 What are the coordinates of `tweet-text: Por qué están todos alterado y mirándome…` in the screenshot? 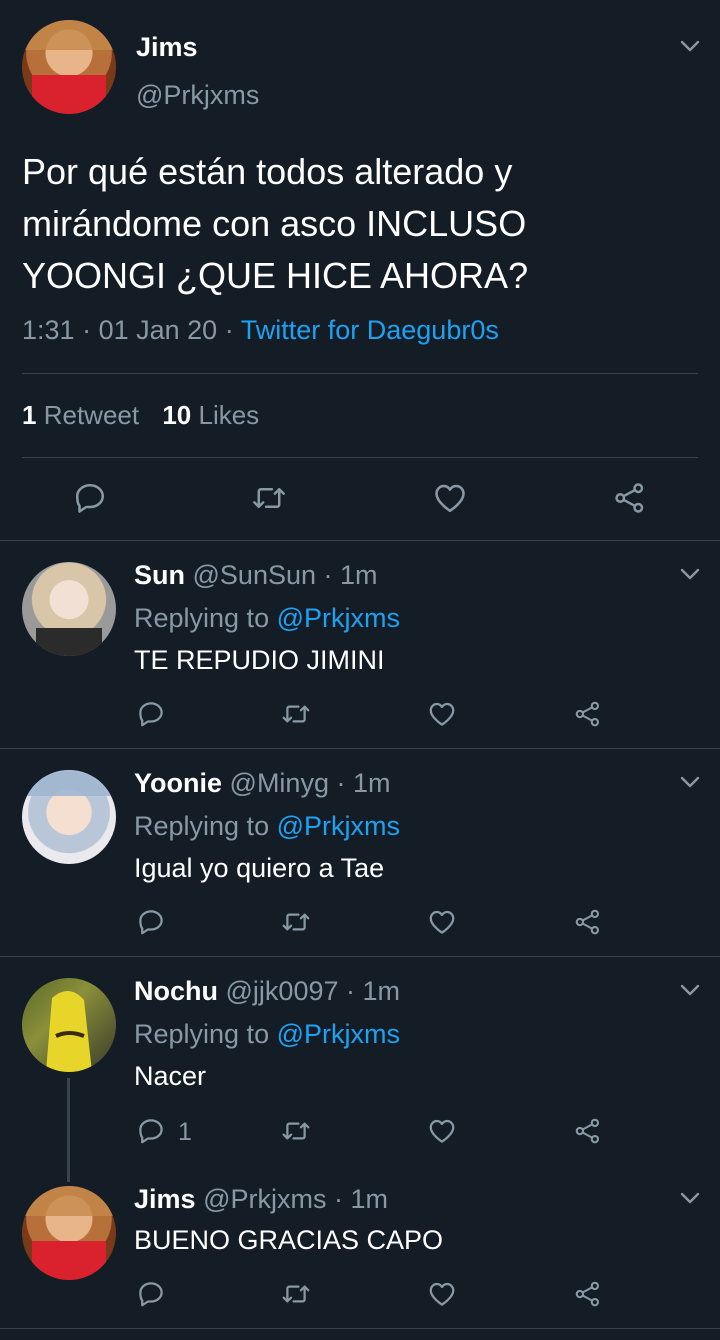 It's located at (362, 224).